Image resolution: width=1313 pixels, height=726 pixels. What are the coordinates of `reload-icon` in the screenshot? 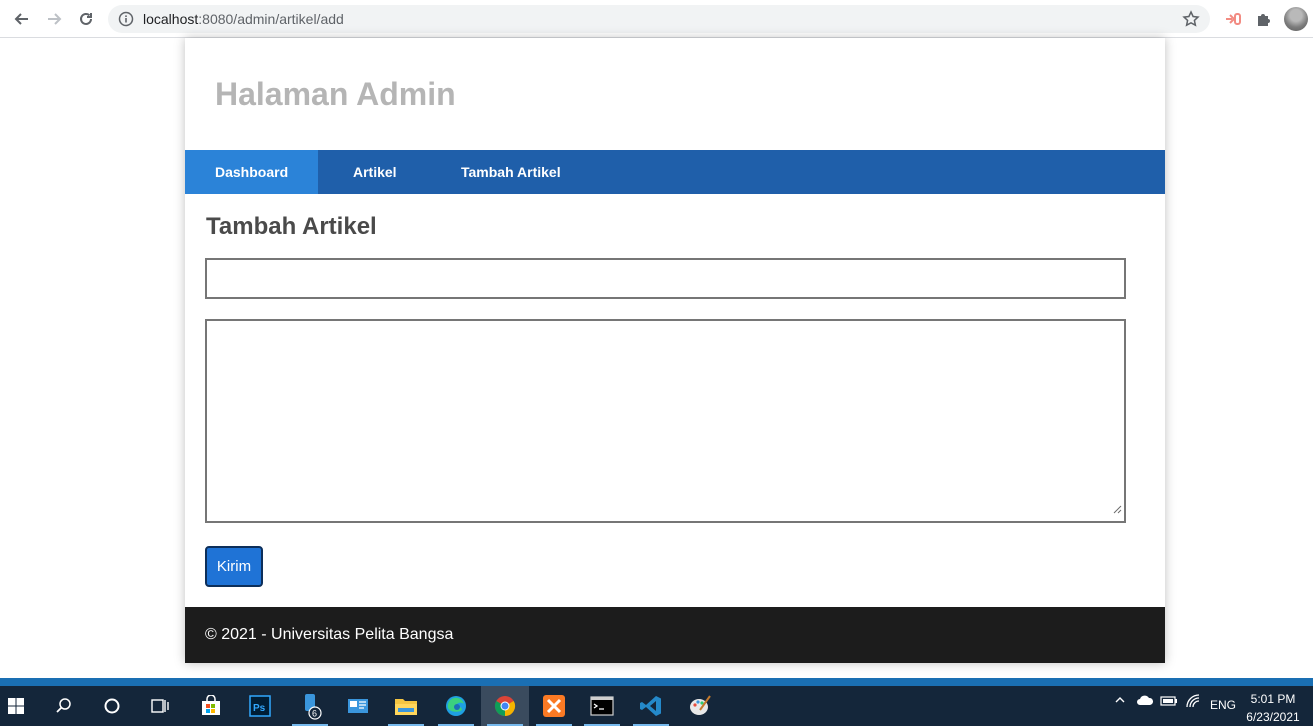 It's located at (86, 18).